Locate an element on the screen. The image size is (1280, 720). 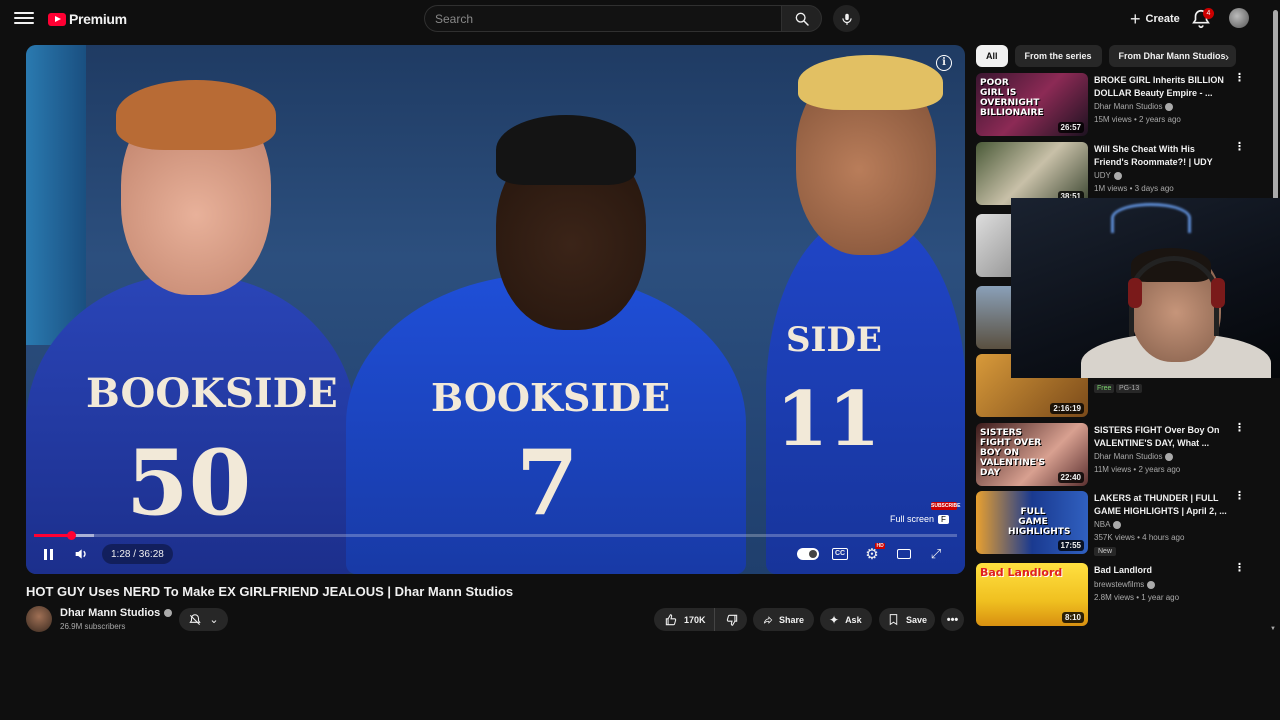
create-label: Create is located at coordinates (1162, 18).